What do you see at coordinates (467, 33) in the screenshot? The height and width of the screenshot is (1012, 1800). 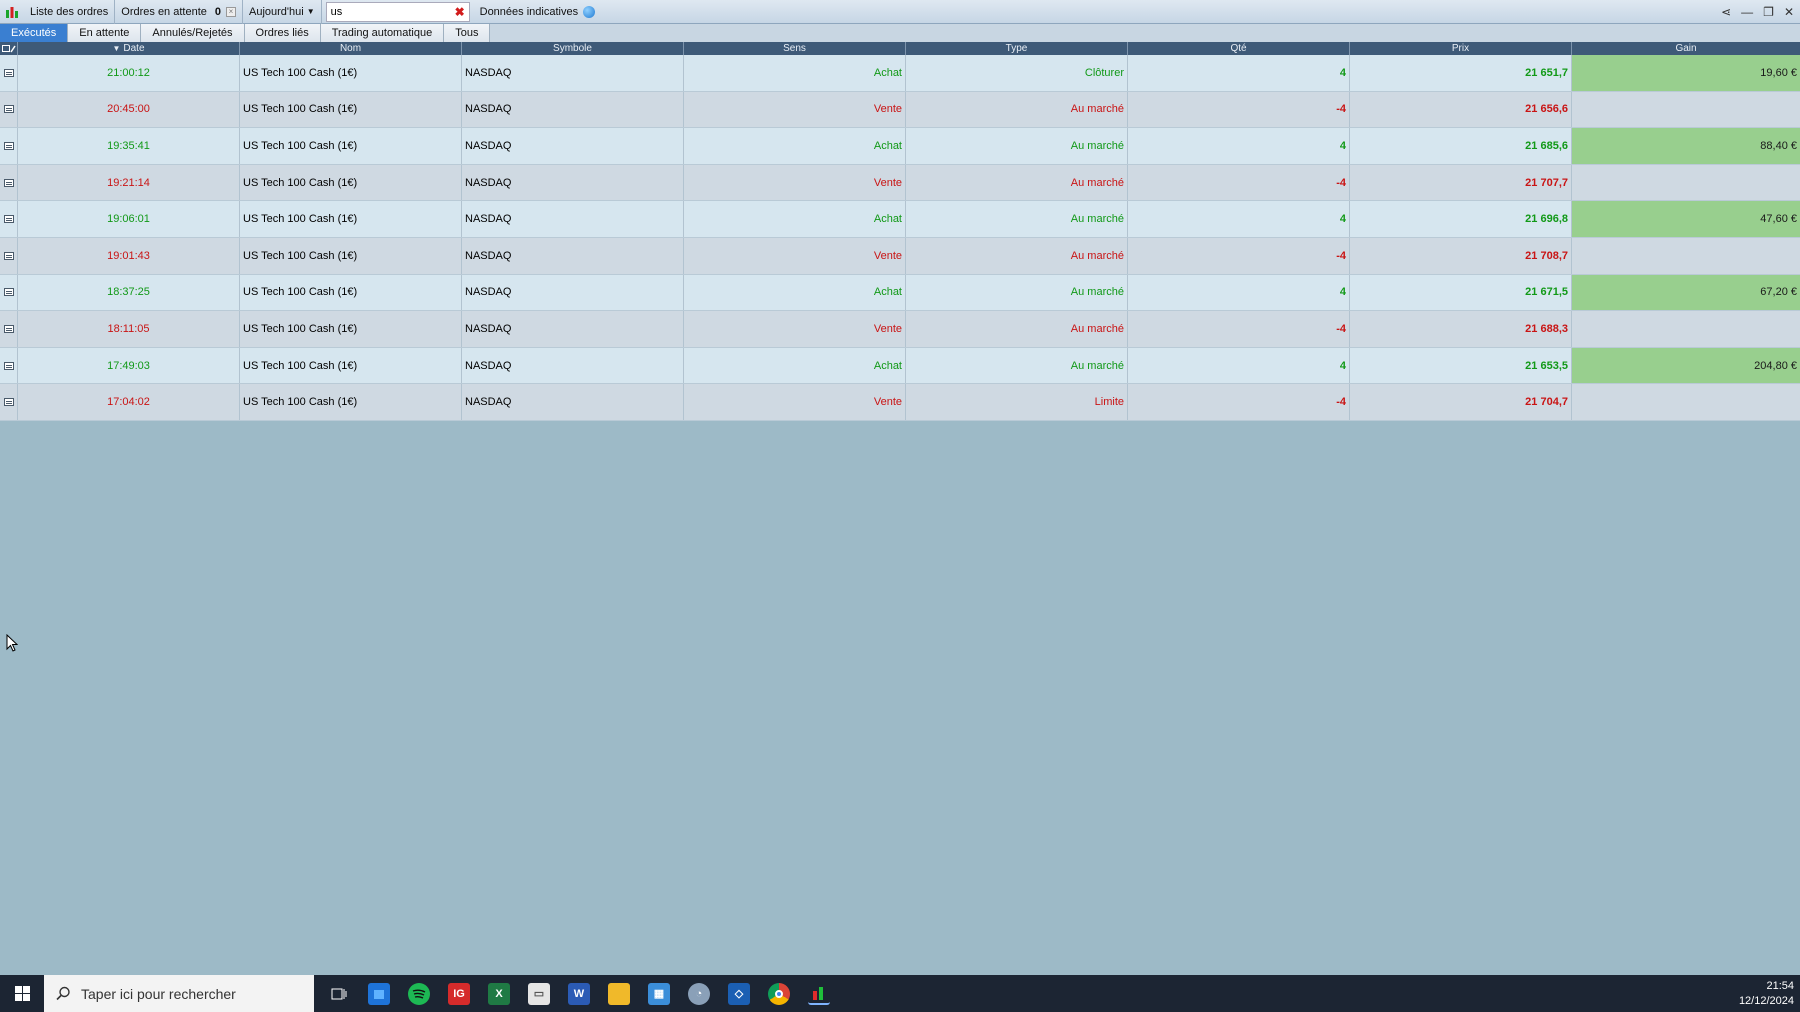 I see `tab-tous: Tous` at bounding box center [467, 33].